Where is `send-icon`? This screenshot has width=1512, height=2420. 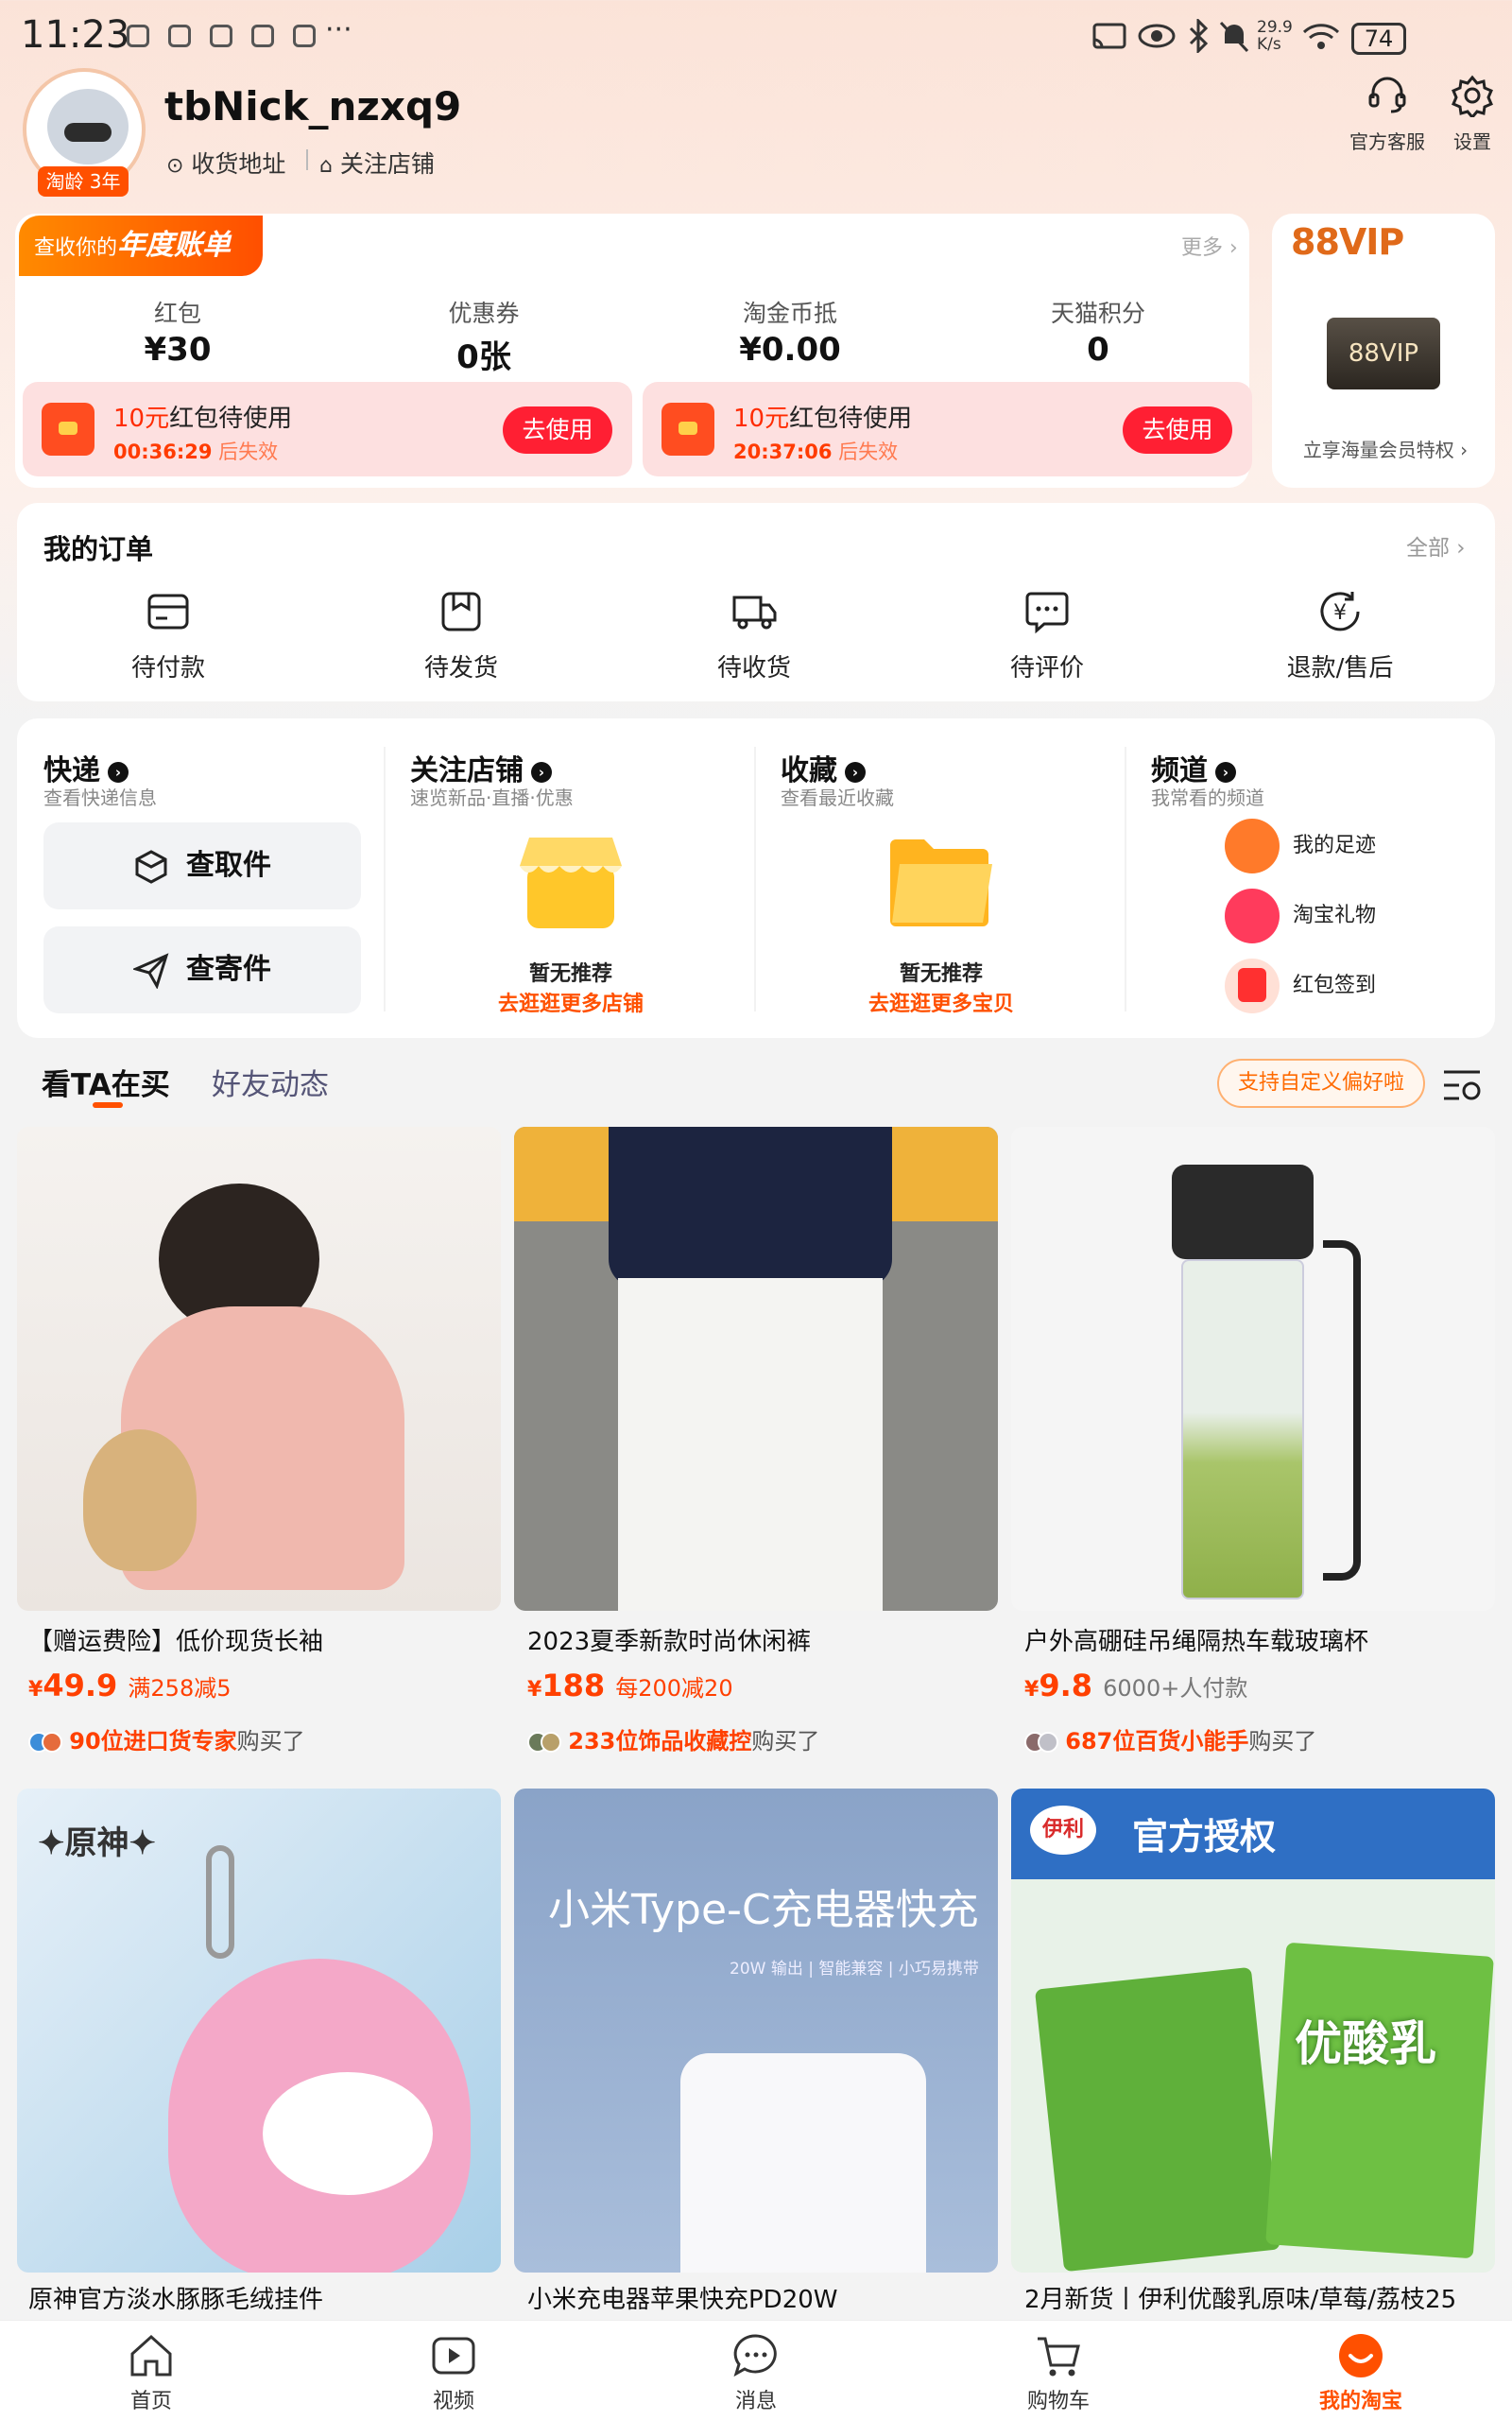 send-icon is located at coordinates (150, 971).